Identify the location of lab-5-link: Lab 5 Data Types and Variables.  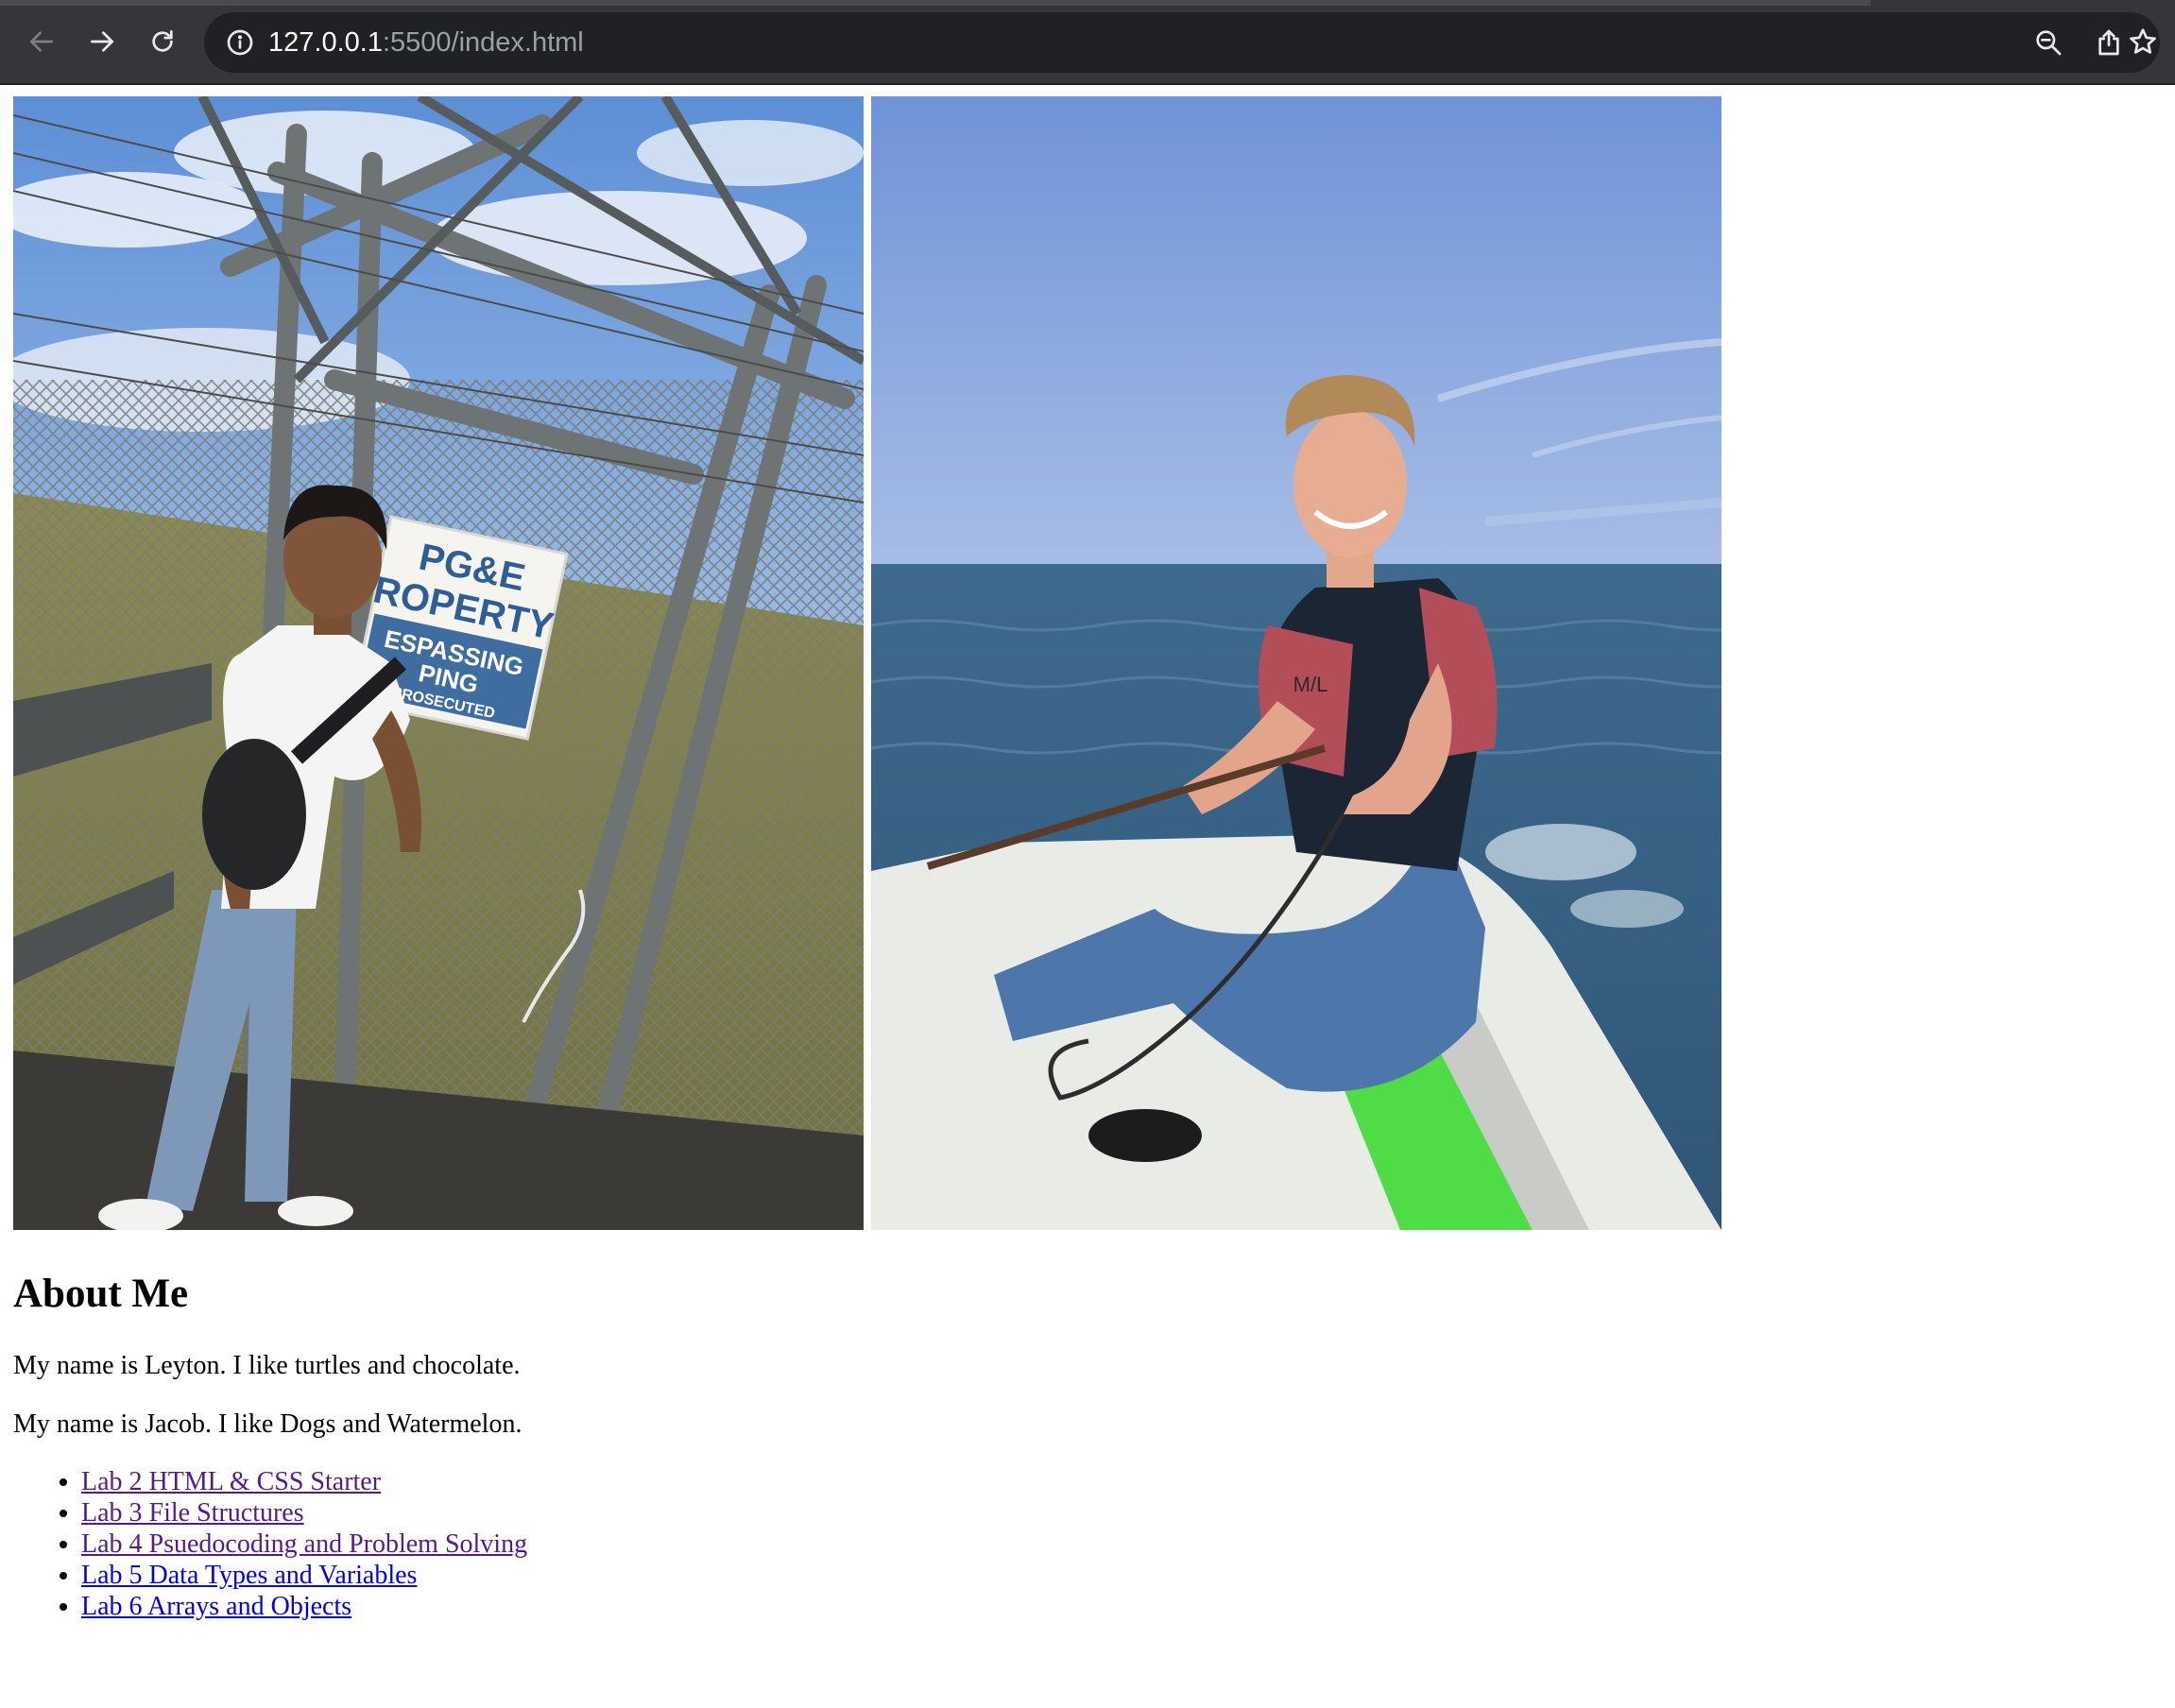
(249, 1575).